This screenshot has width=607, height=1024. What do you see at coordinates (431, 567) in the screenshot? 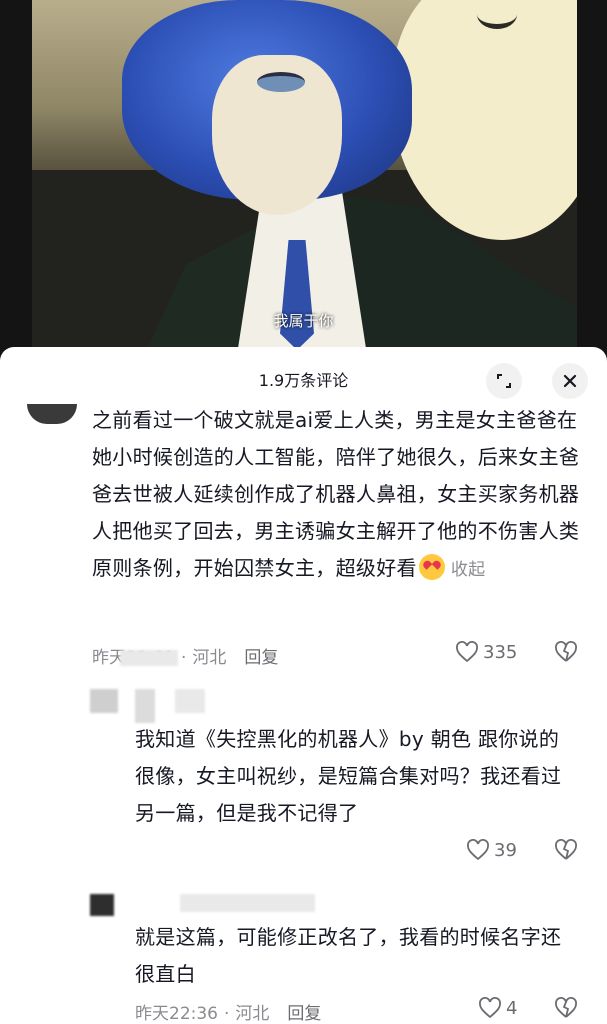
I see `heart-eyes-emoji` at bounding box center [431, 567].